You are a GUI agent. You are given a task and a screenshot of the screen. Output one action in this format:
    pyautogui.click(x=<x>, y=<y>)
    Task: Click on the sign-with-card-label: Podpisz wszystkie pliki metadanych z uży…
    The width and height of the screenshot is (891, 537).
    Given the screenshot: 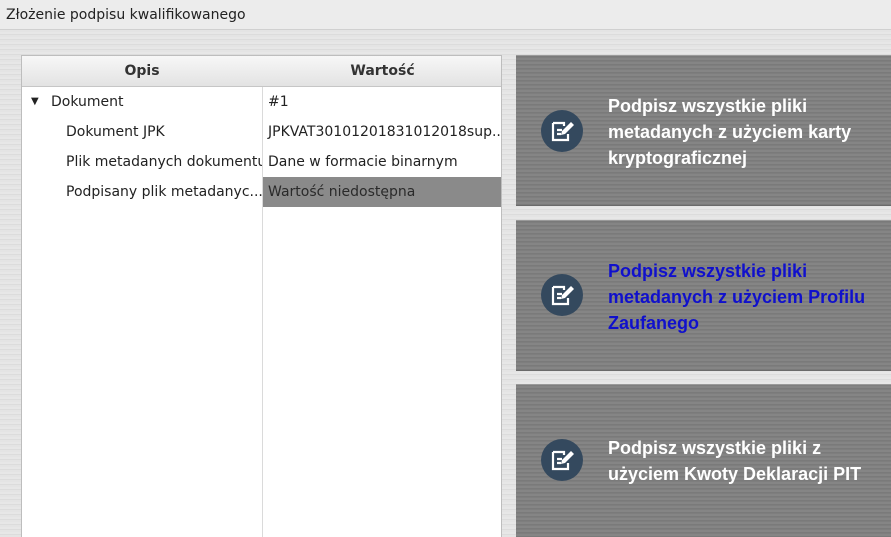 What is the action you would take?
    pyautogui.click(x=730, y=132)
    